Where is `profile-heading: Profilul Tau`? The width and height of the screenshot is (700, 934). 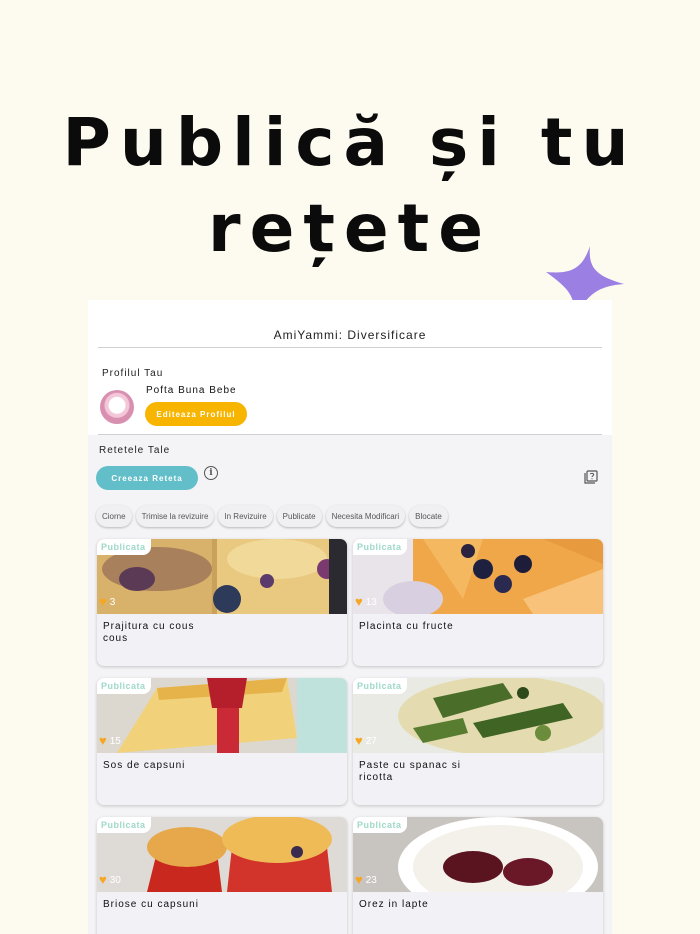
profile-heading: Profilul Tau is located at coordinates (133, 373).